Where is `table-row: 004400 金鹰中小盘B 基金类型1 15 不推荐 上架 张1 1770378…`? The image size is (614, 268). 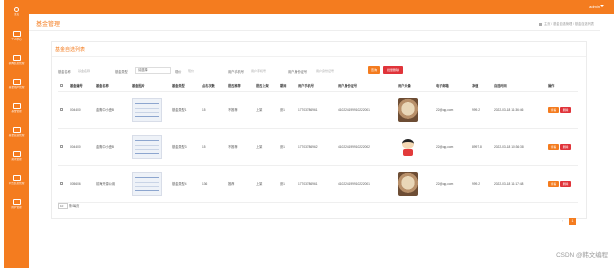
table-row: 004400 金鹰中小盘B 基金类型1 15 不推荐 上架 张1 1770378… is located at coordinates (318, 110).